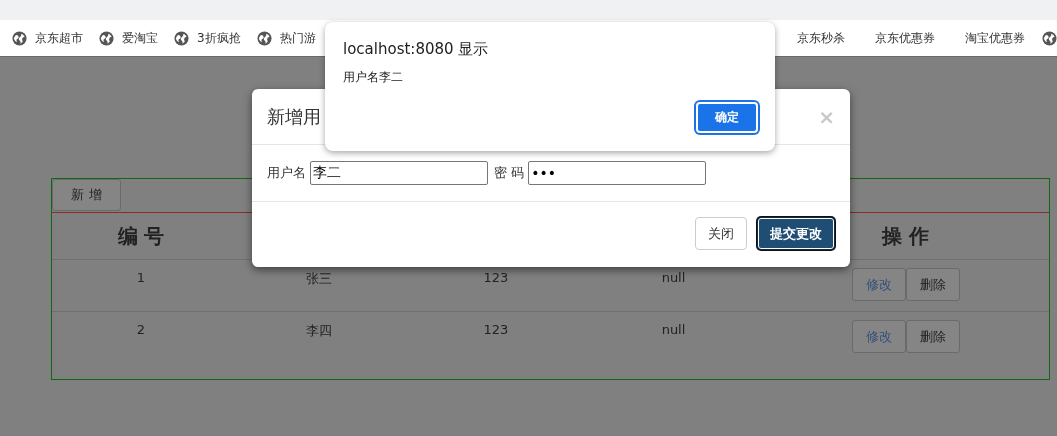 This screenshot has width=1057, height=436. What do you see at coordinates (141, 277) in the screenshot?
I see `table-cell-text: 1` at bounding box center [141, 277].